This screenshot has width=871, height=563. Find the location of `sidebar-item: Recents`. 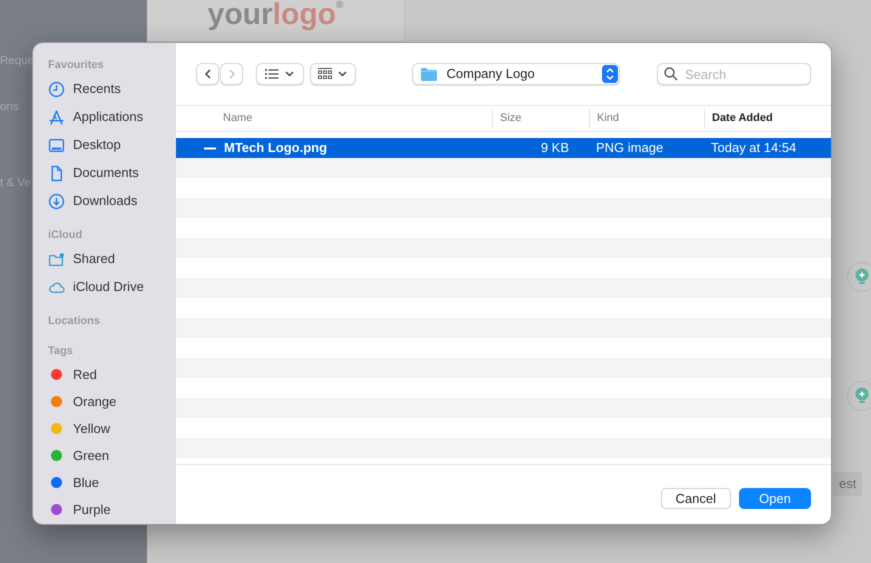

sidebar-item: Recents is located at coordinates (112, 89).